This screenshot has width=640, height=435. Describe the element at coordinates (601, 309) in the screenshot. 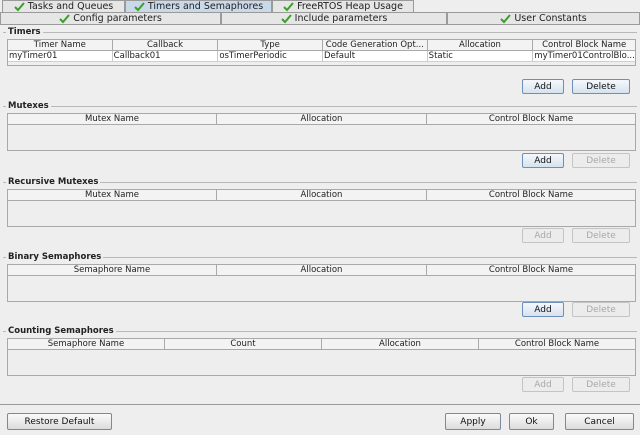

I see `binary-semaphores-delete-button: Delete` at that location.